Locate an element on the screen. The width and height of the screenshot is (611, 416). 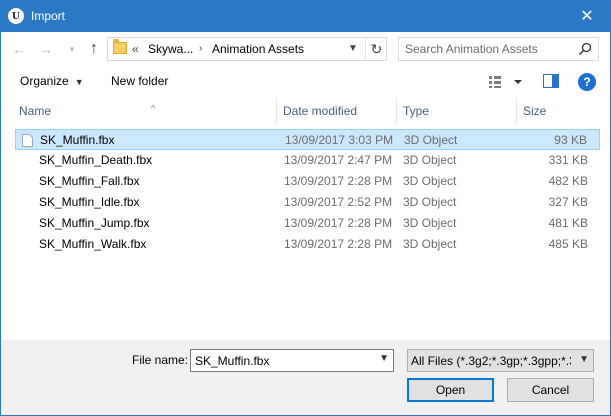
file-icon is located at coordinates (27, 140).